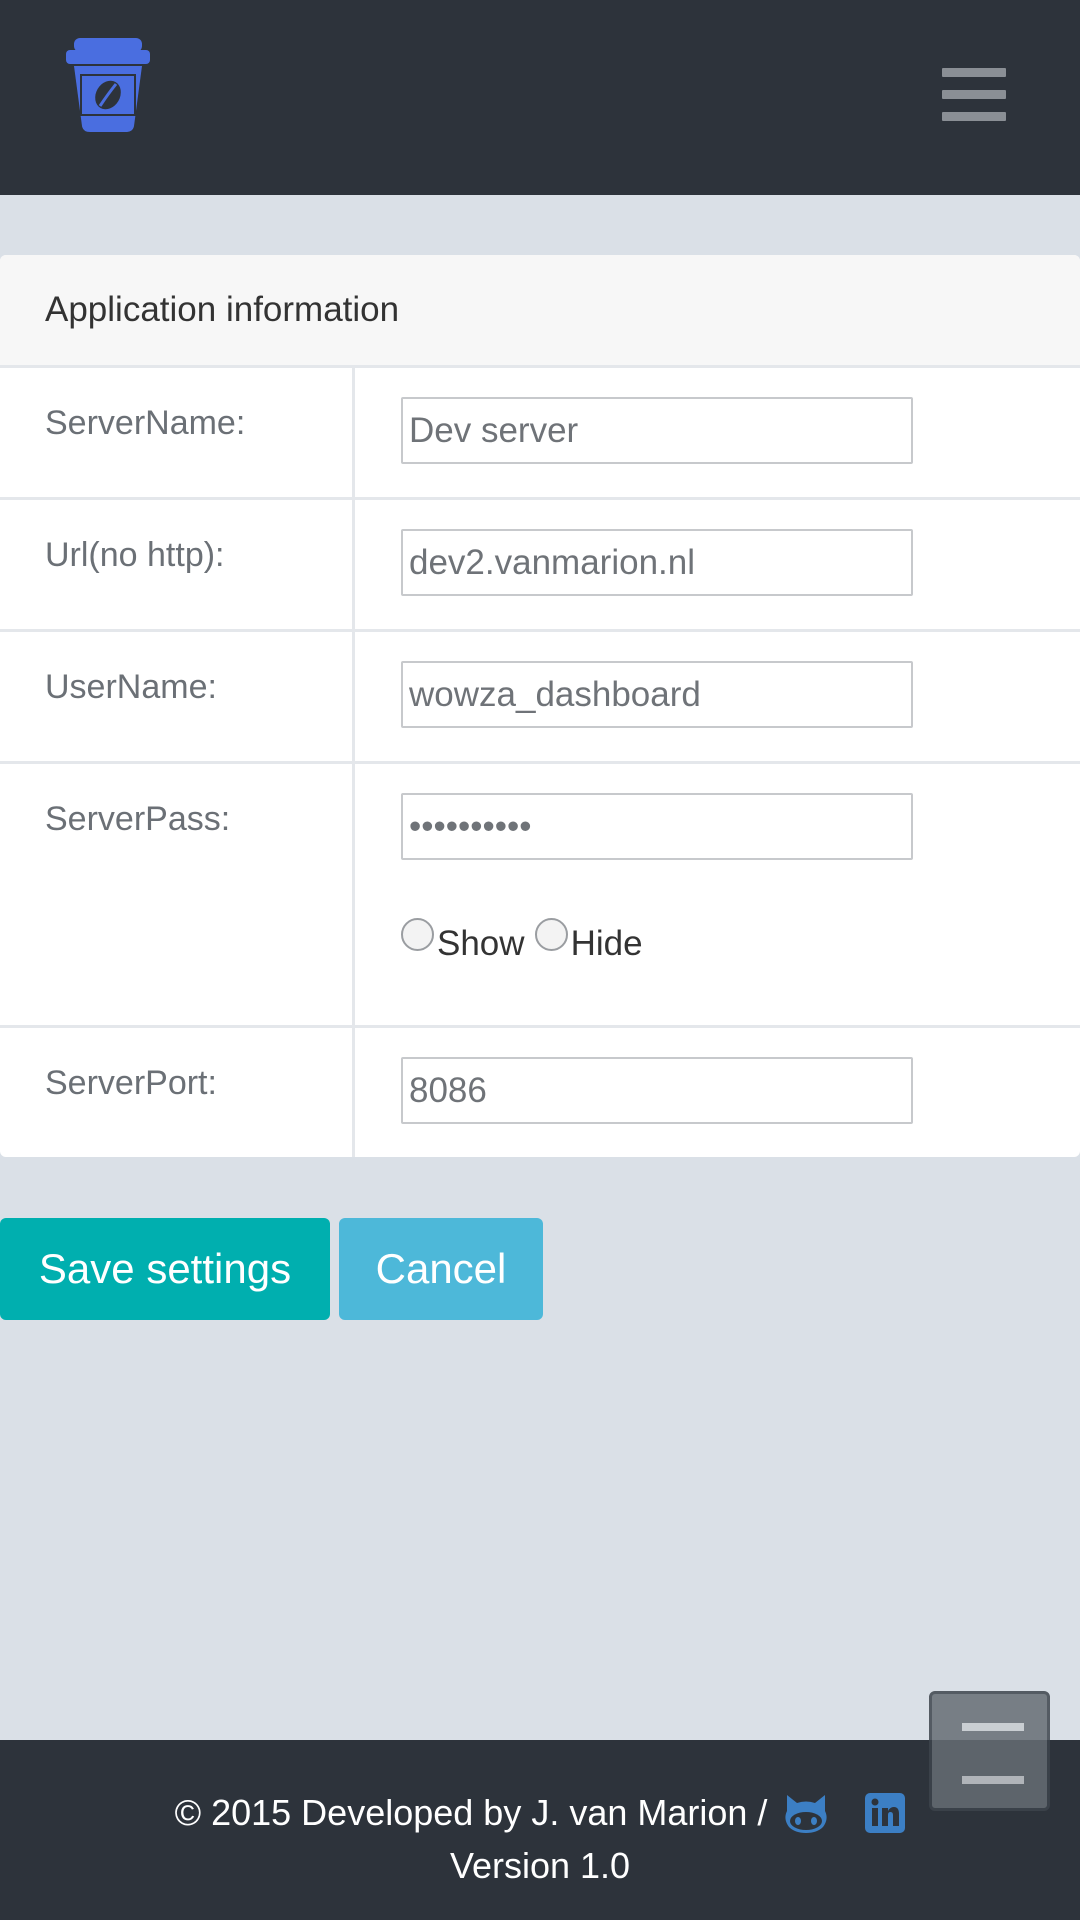 The height and width of the screenshot is (1920, 1080). What do you see at coordinates (606, 943) in the screenshot?
I see `hide-label: Hide` at bounding box center [606, 943].